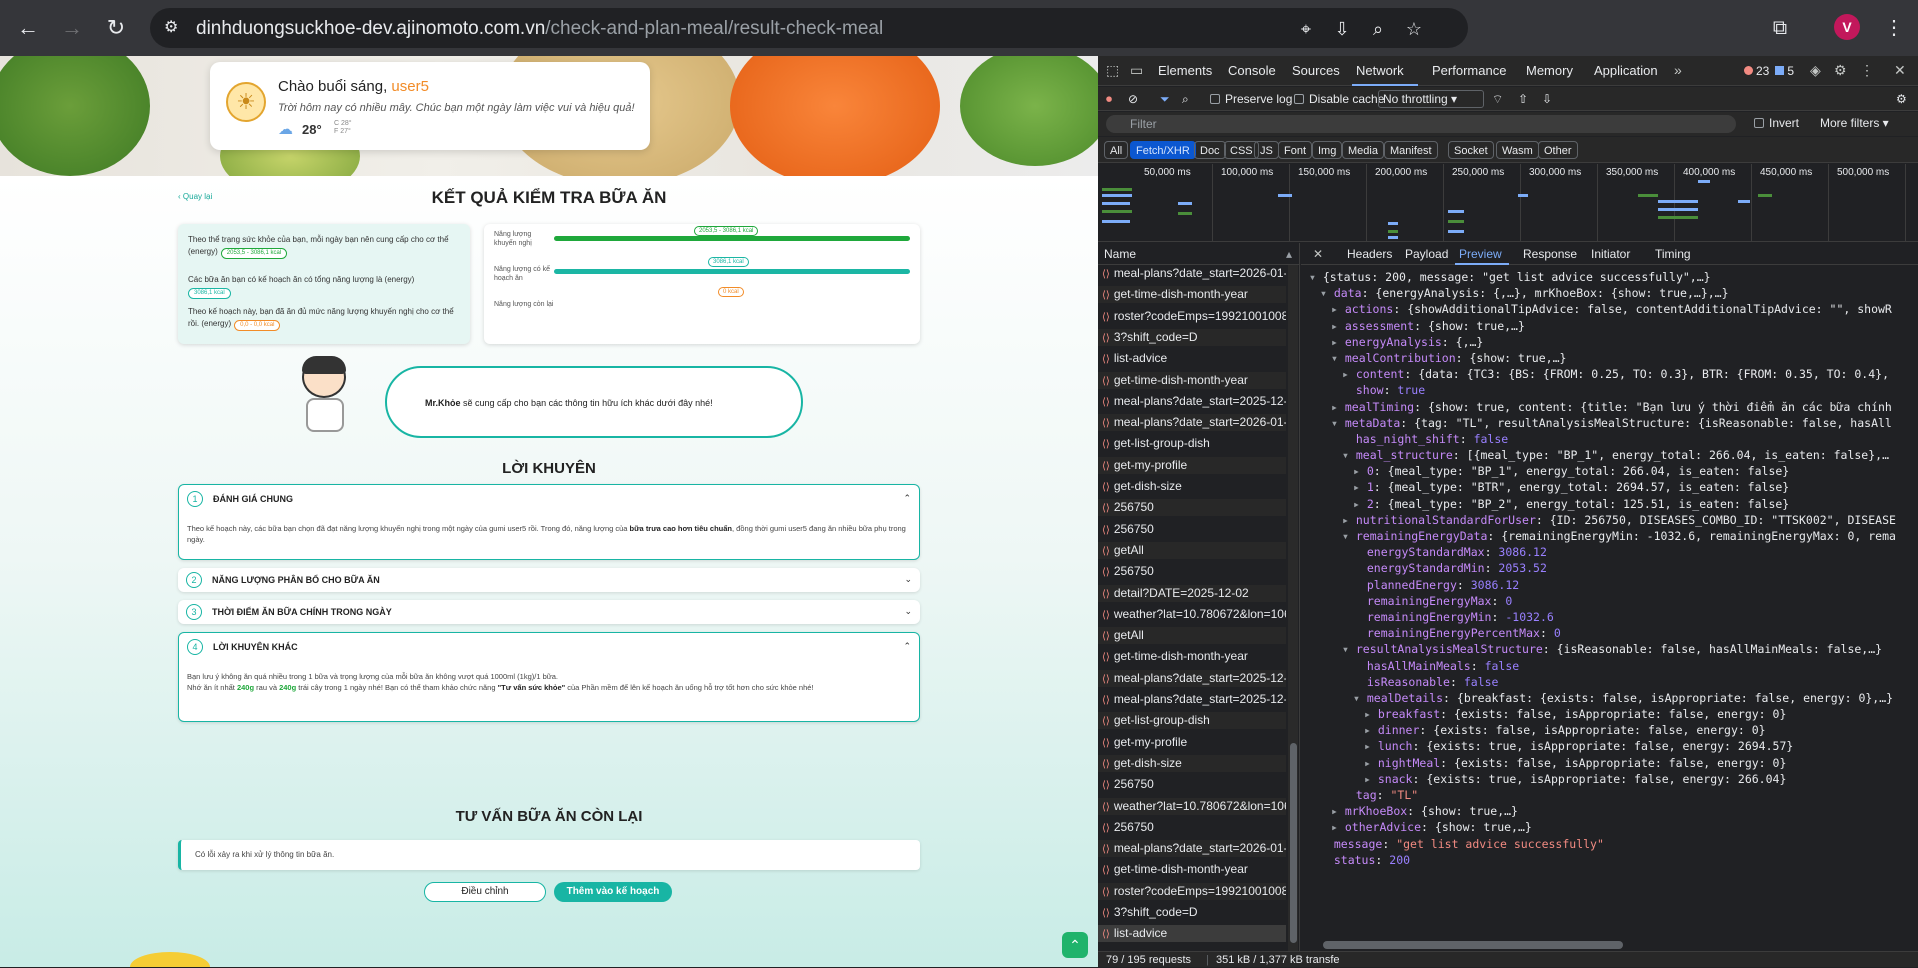 Image resolution: width=1918 pixels, height=968 pixels. Describe the element at coordinates (1431, 99) in the screenshot. I see `throttling-select: No throttling ▾` at that location.